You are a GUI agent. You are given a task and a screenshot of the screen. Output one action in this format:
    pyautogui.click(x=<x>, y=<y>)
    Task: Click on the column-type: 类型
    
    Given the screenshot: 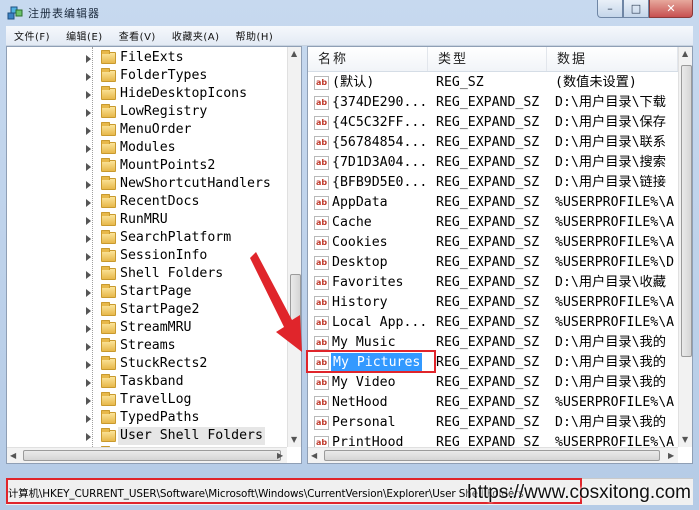 What is the action you would take?
    pyautogui.click(x=487, y=59)
    